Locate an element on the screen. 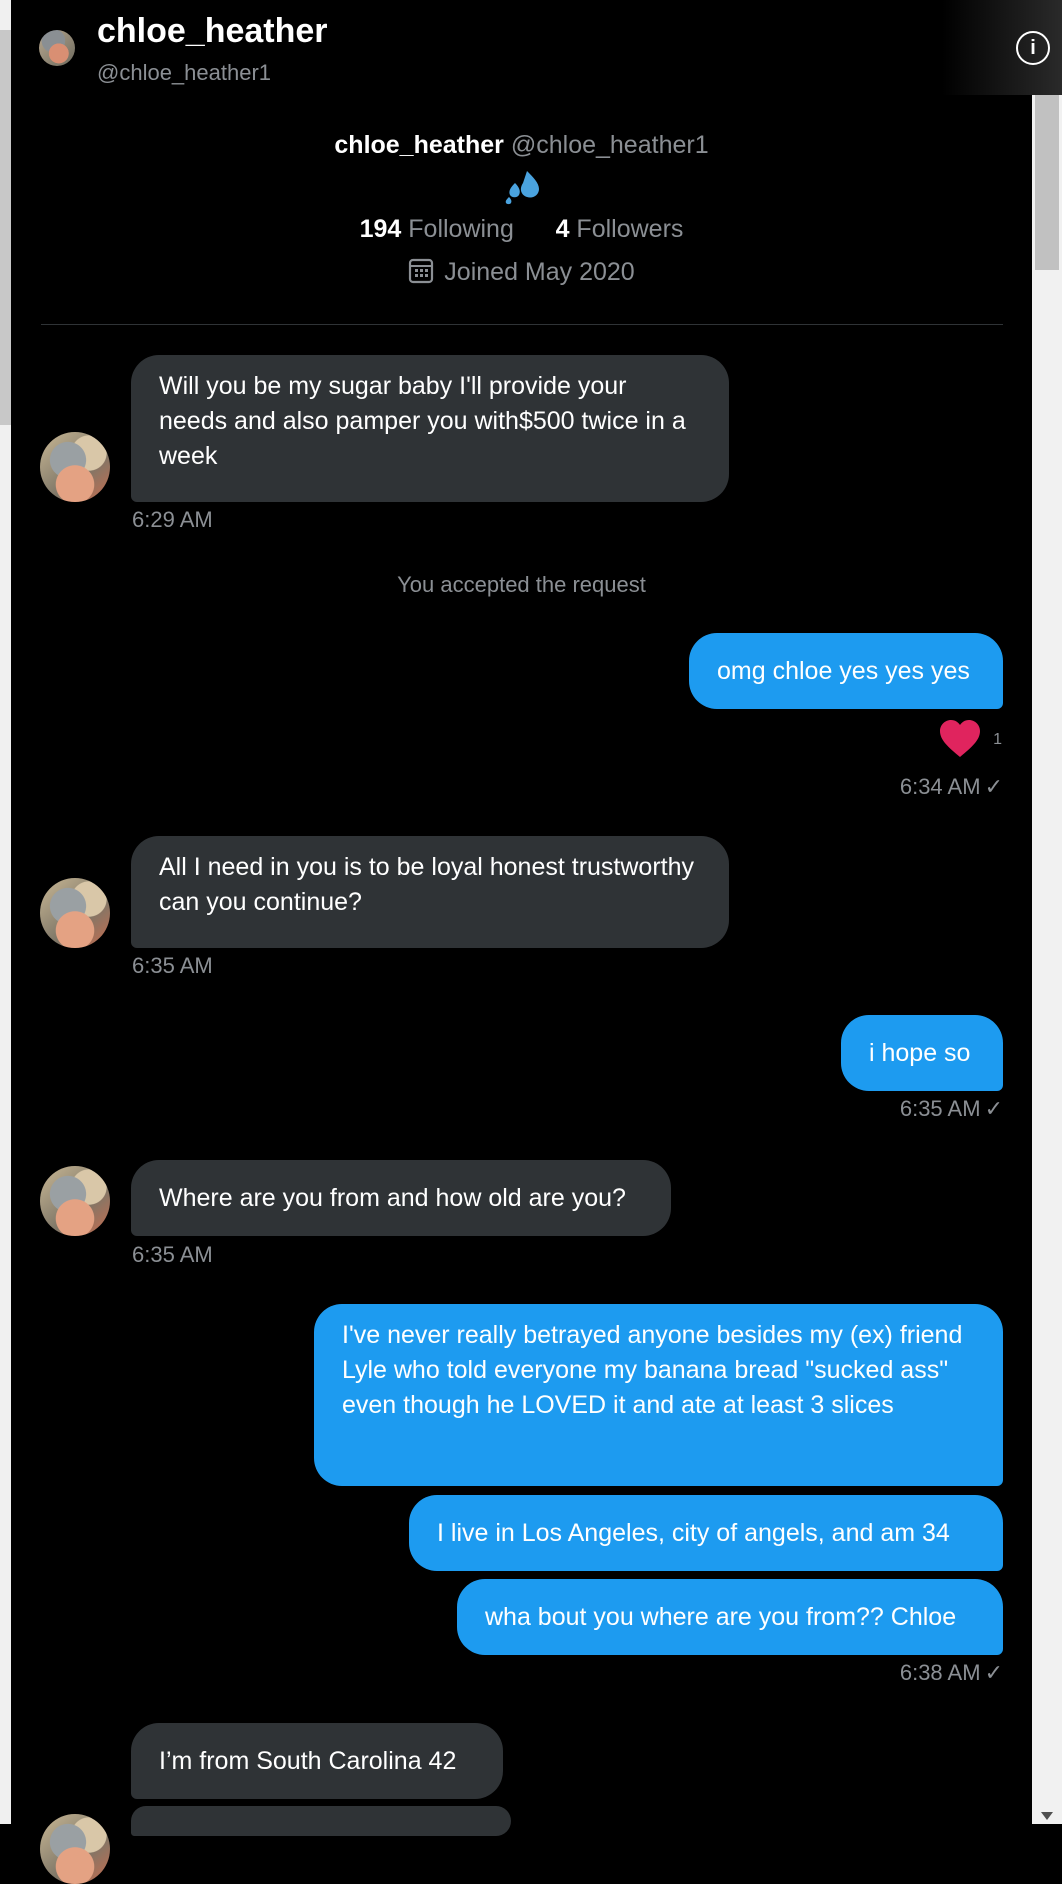 This screenshot has height=1884, width=1062. calendar-icon is located at coordinates (421, 271).